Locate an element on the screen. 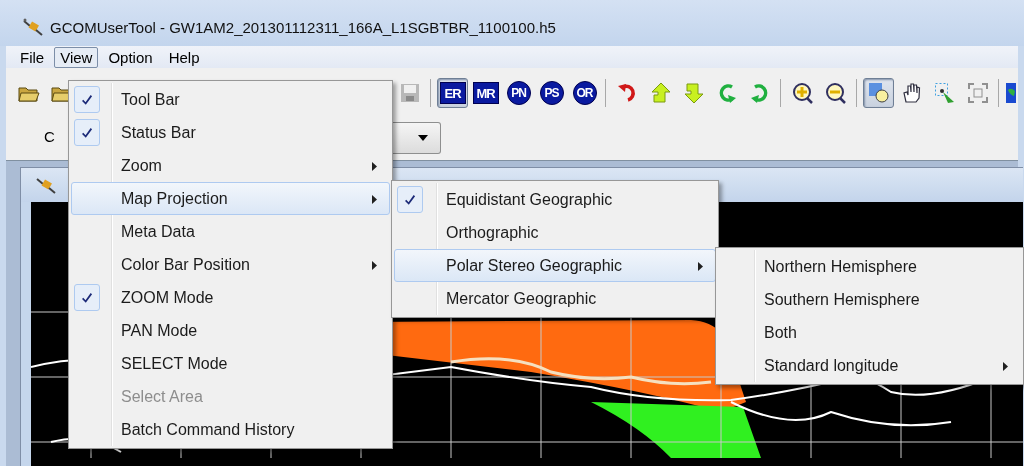 This screenshot has height=466, width=1024. menu-item-label: Southern Hemisphere is located at coordinates (842, 299).